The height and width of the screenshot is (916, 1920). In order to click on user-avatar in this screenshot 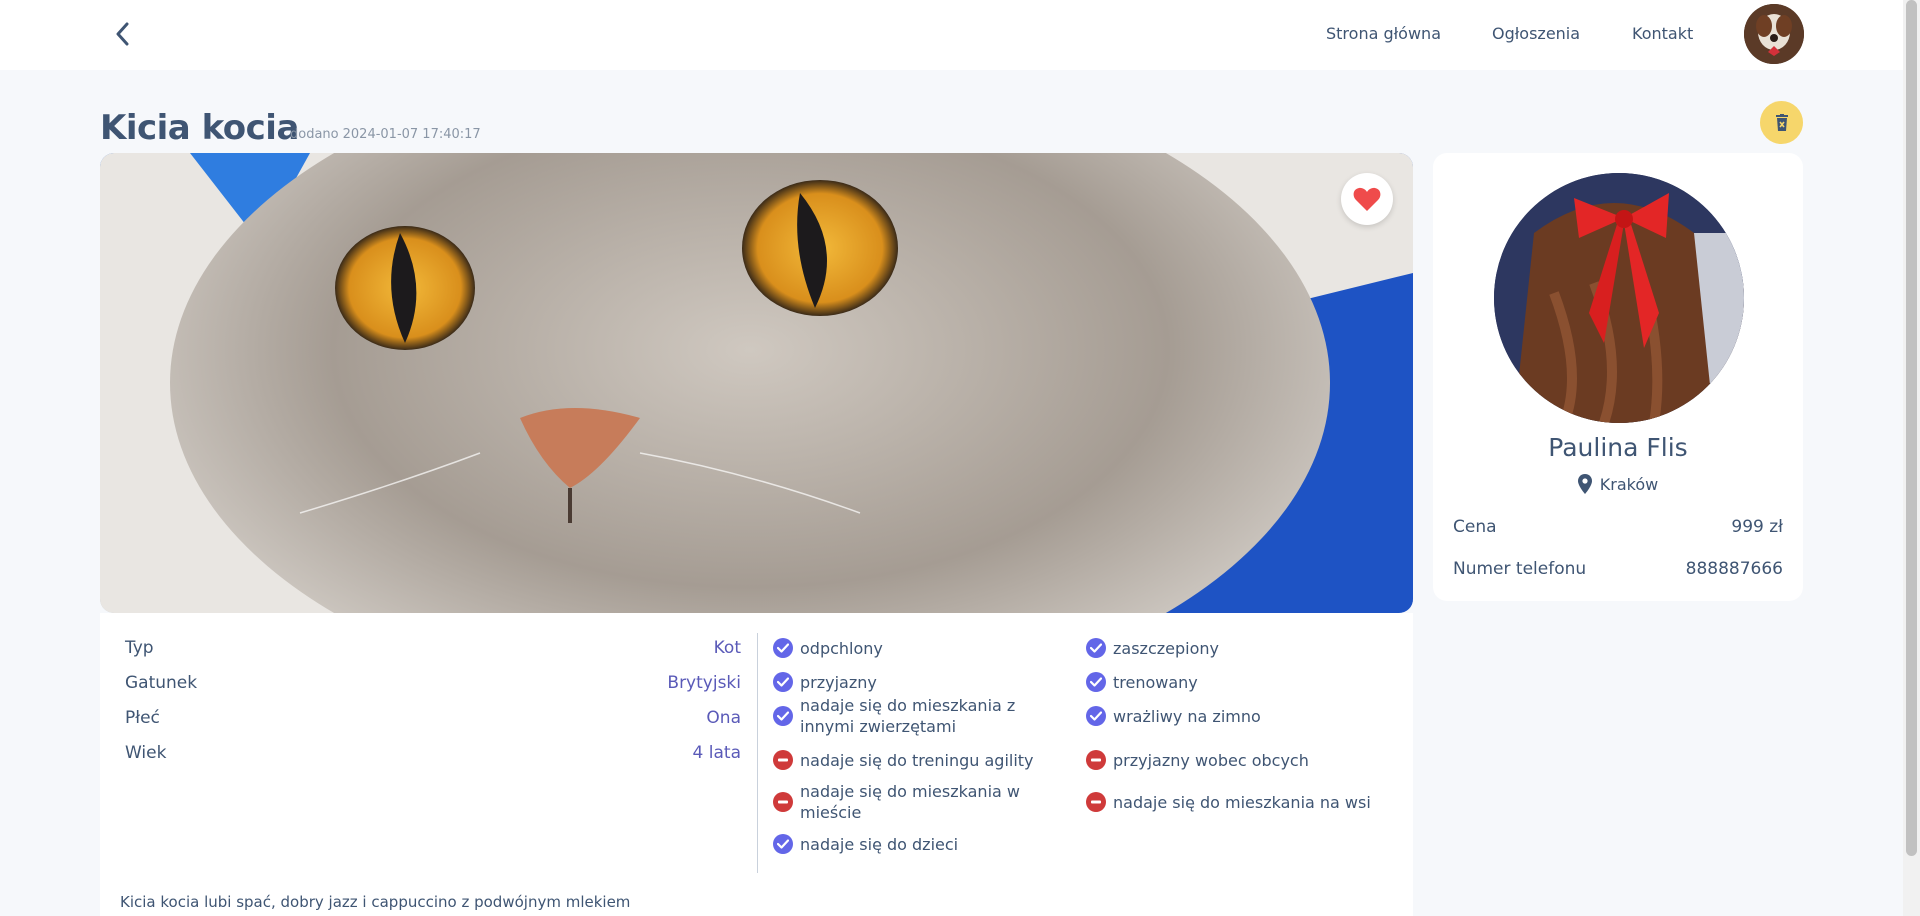, I will do `click(1774, 34)`.